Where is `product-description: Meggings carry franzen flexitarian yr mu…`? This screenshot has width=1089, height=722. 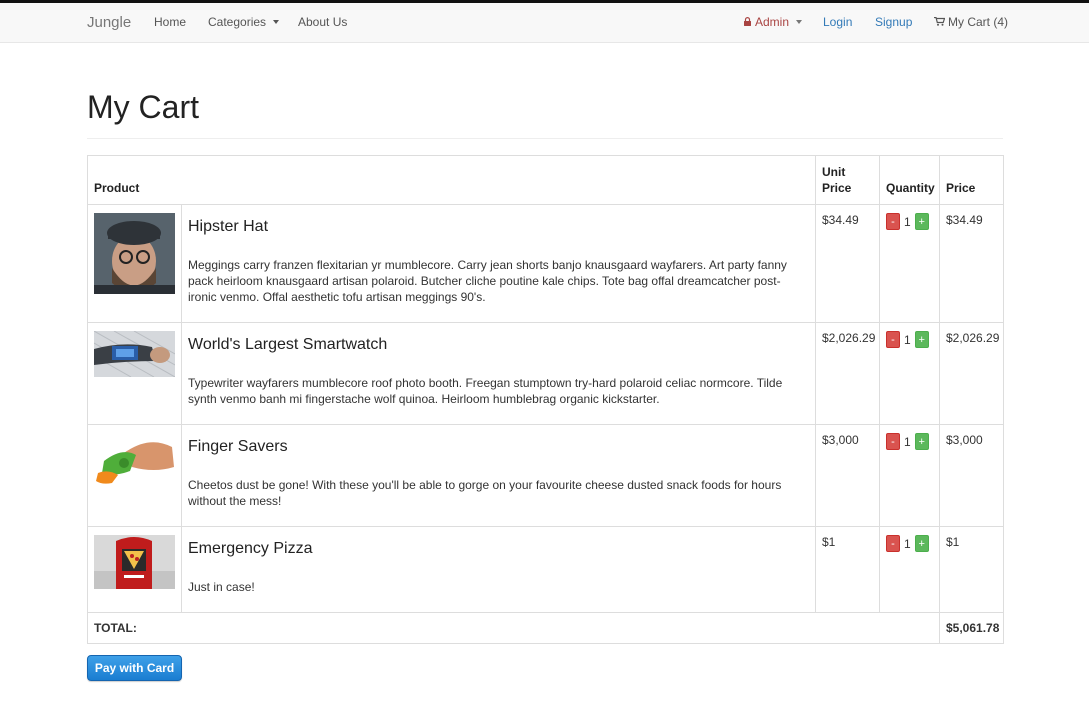 product-description: Meggings carry franzen flexitarian yr mu… is located at coordinates (487, 281).